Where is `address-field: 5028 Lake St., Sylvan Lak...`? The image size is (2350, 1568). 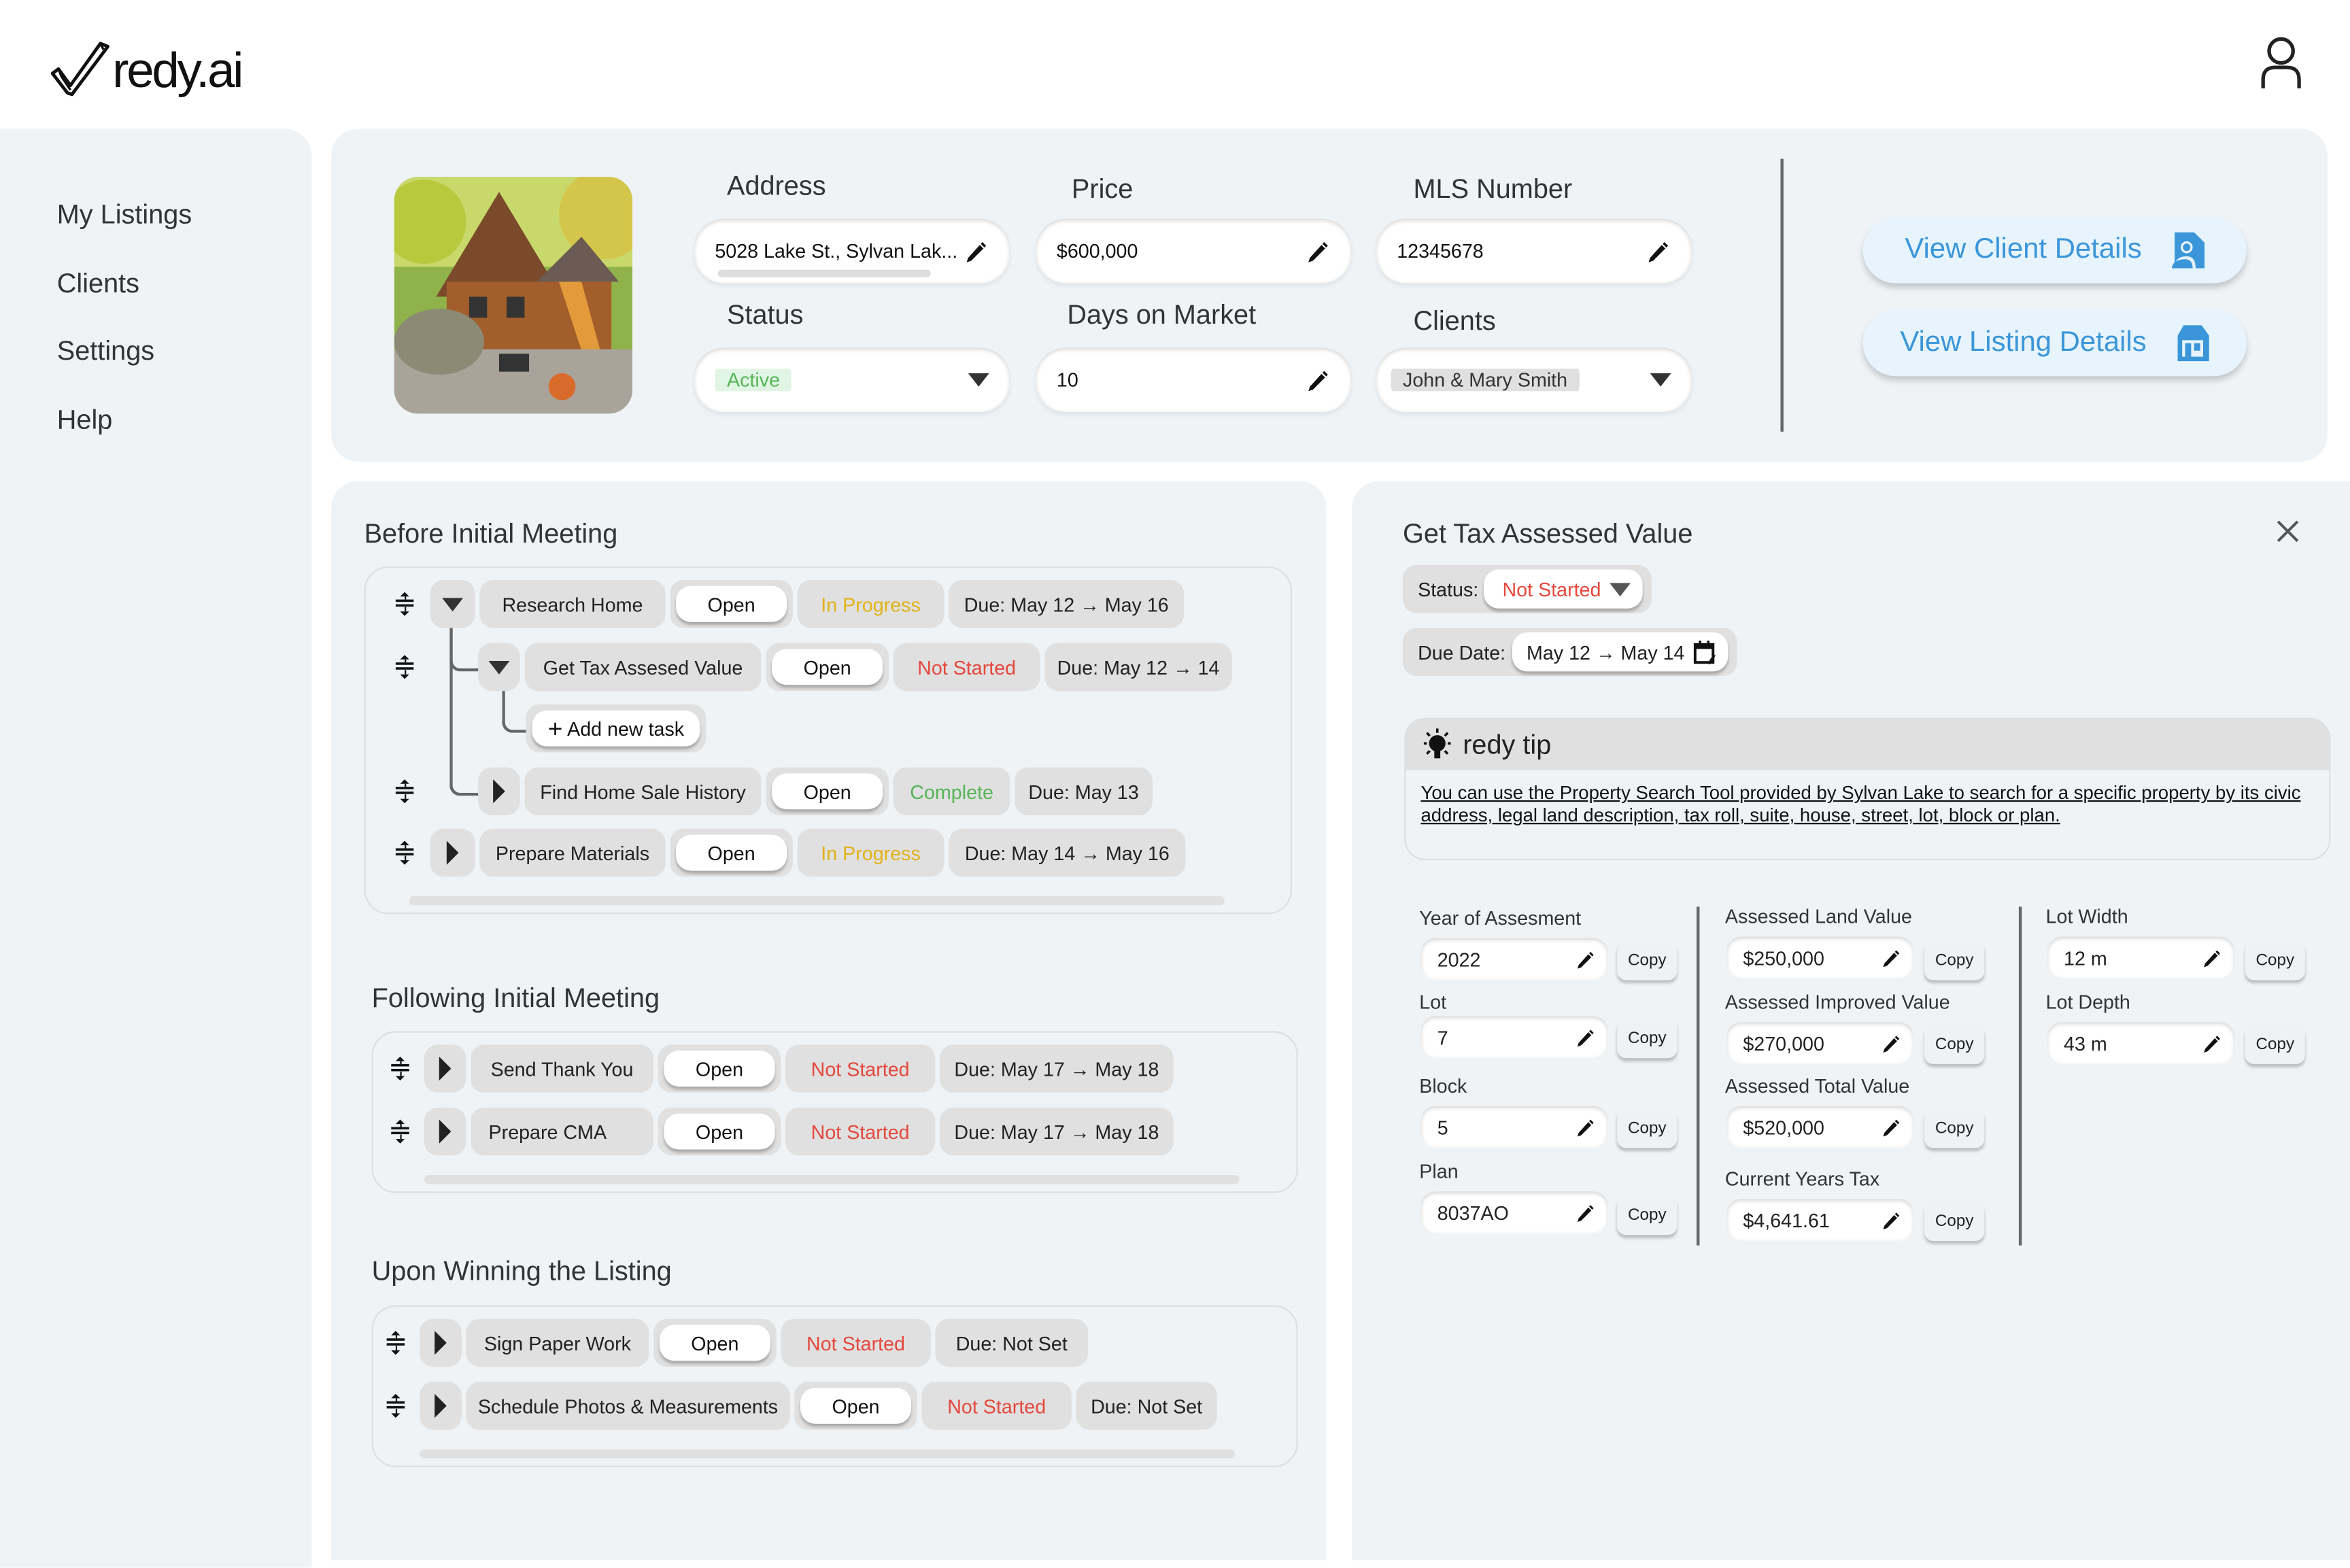
address-field: 5028 Lake St., Sylvan Lak... is located at coordinates (852, 251).